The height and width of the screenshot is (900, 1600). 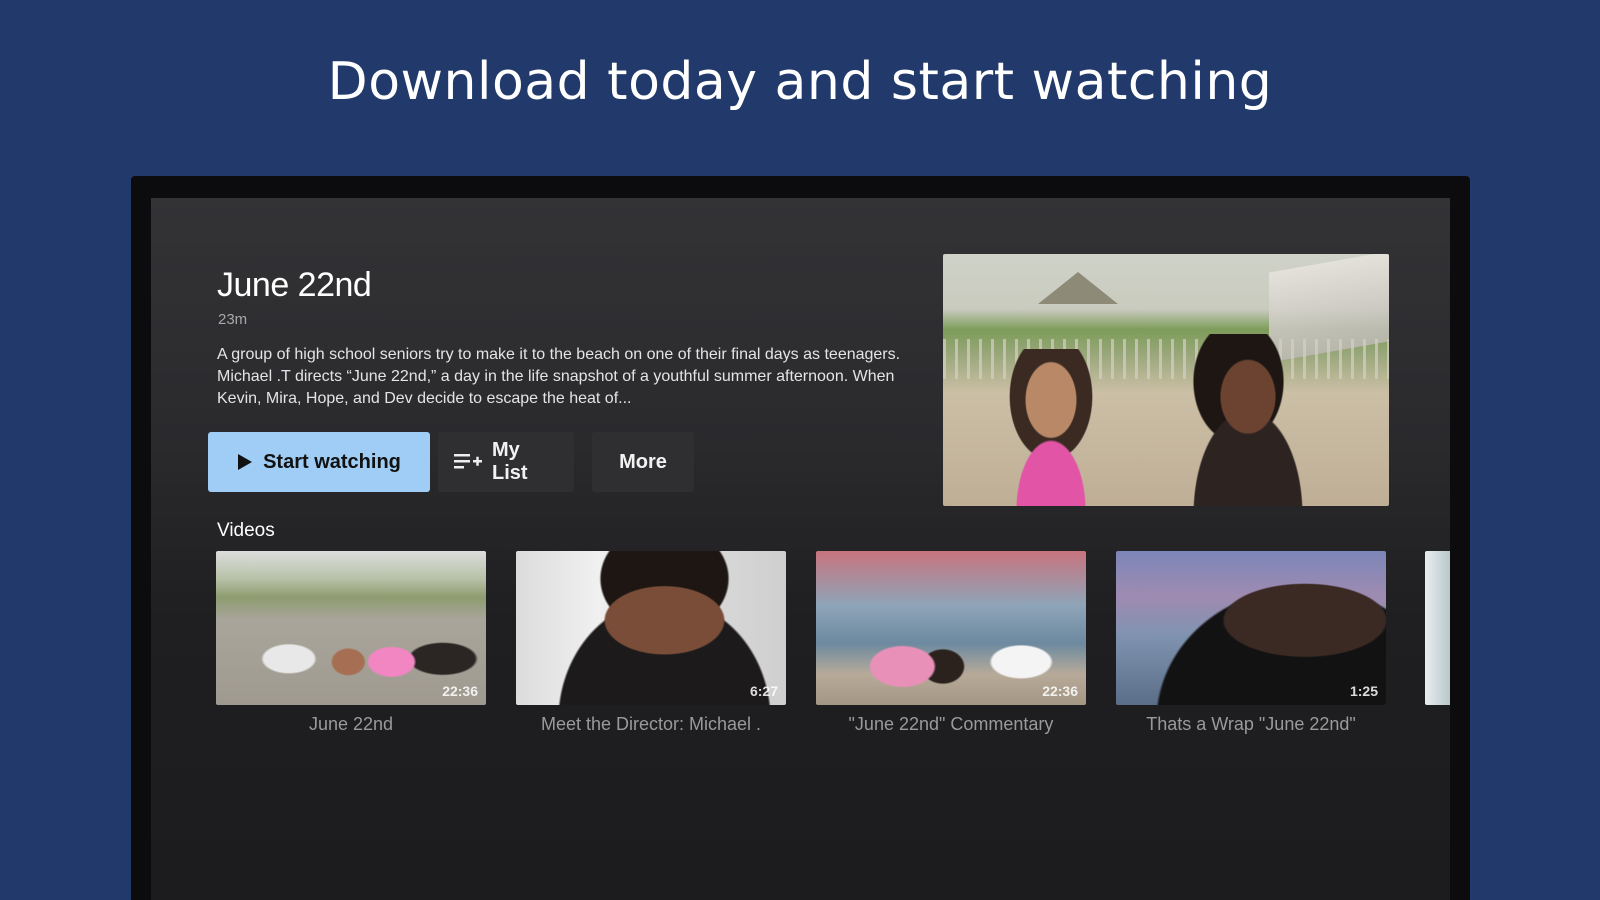 I want to click on start-watching-button: Start watching, so click(x=319, y=462).